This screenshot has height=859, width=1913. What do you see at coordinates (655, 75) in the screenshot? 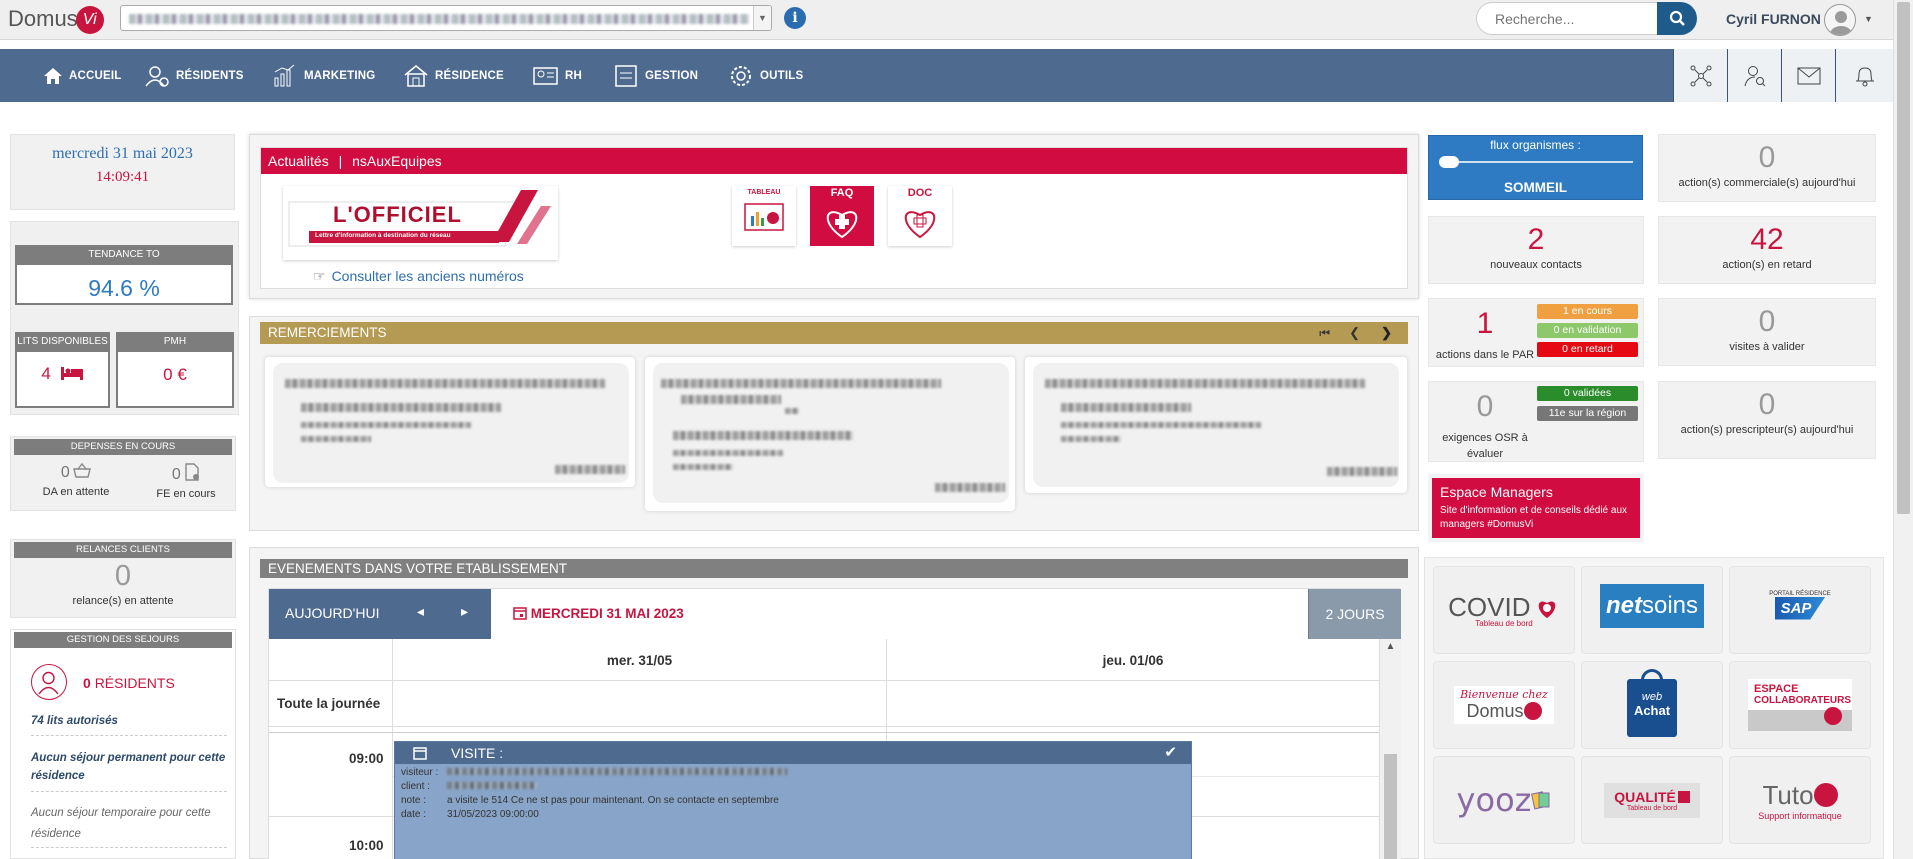
I see `nav-item-gestion: GESTION` at bounding box center [655, 75].